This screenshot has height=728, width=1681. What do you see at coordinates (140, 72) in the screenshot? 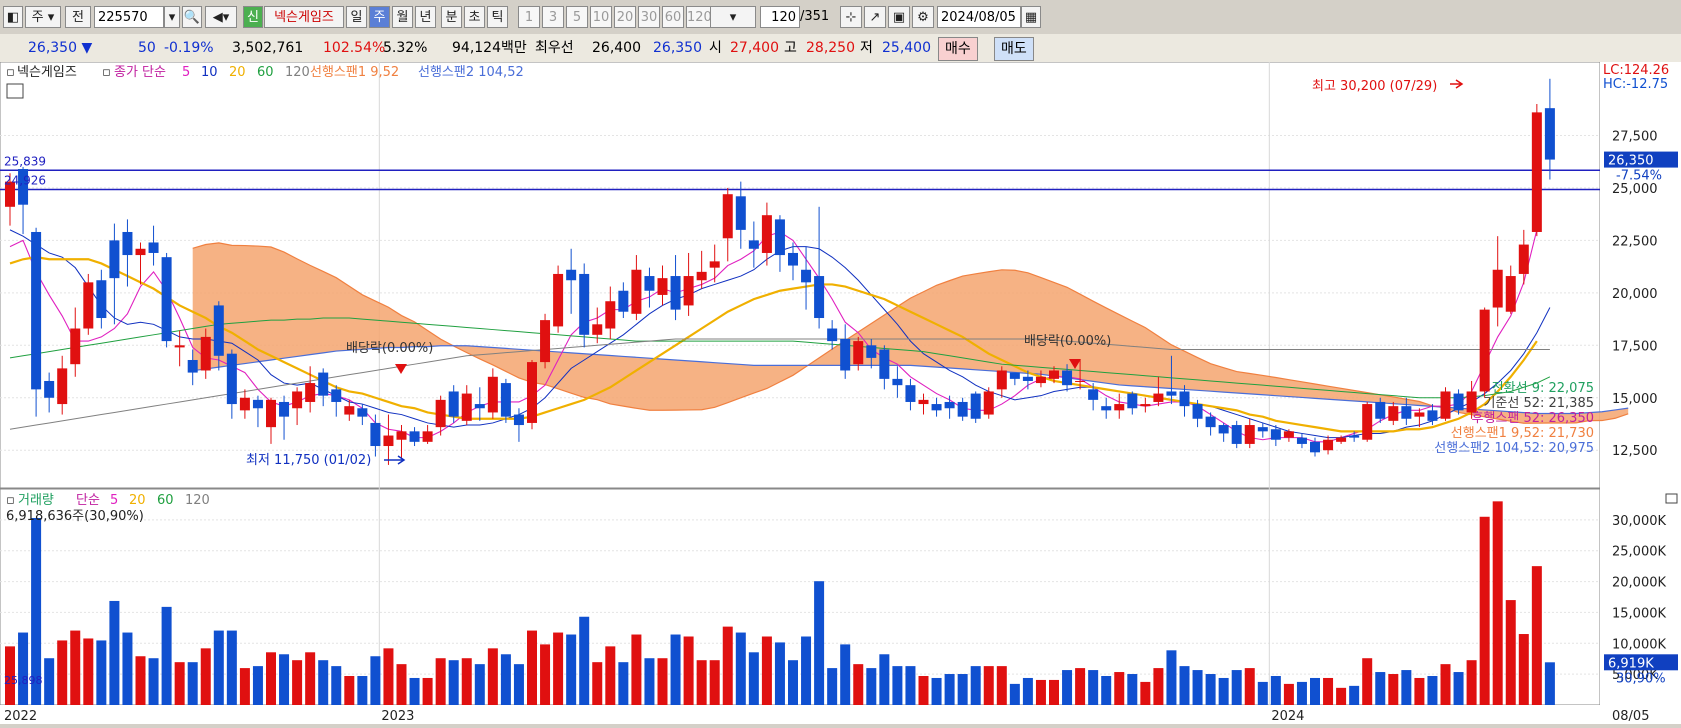
I see `legend-close-label: 종가 단순` at bounding box center [140, 72].